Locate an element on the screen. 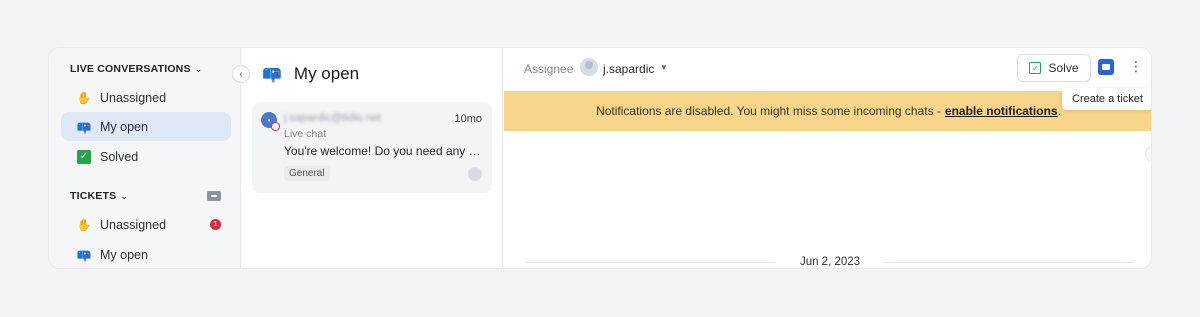 This screenshot has width=1200, height=317. visitor-email: j.sapardic@tidio.net is located at coordinates (332, 118).